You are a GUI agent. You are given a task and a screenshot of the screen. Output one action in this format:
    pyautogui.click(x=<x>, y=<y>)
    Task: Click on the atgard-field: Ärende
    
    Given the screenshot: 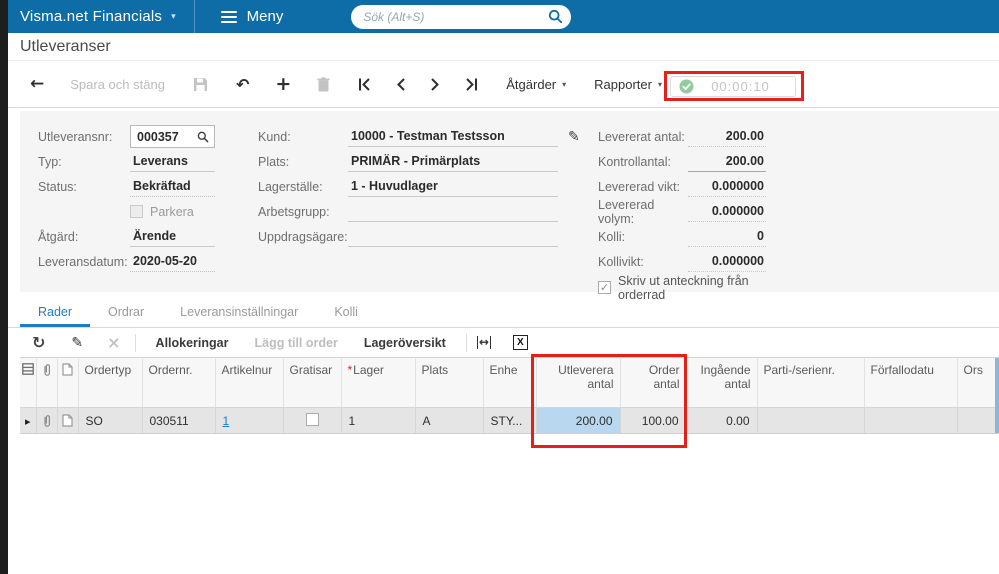 What is the action you would take?
    pyautogui.click(x=172, y=236)
    